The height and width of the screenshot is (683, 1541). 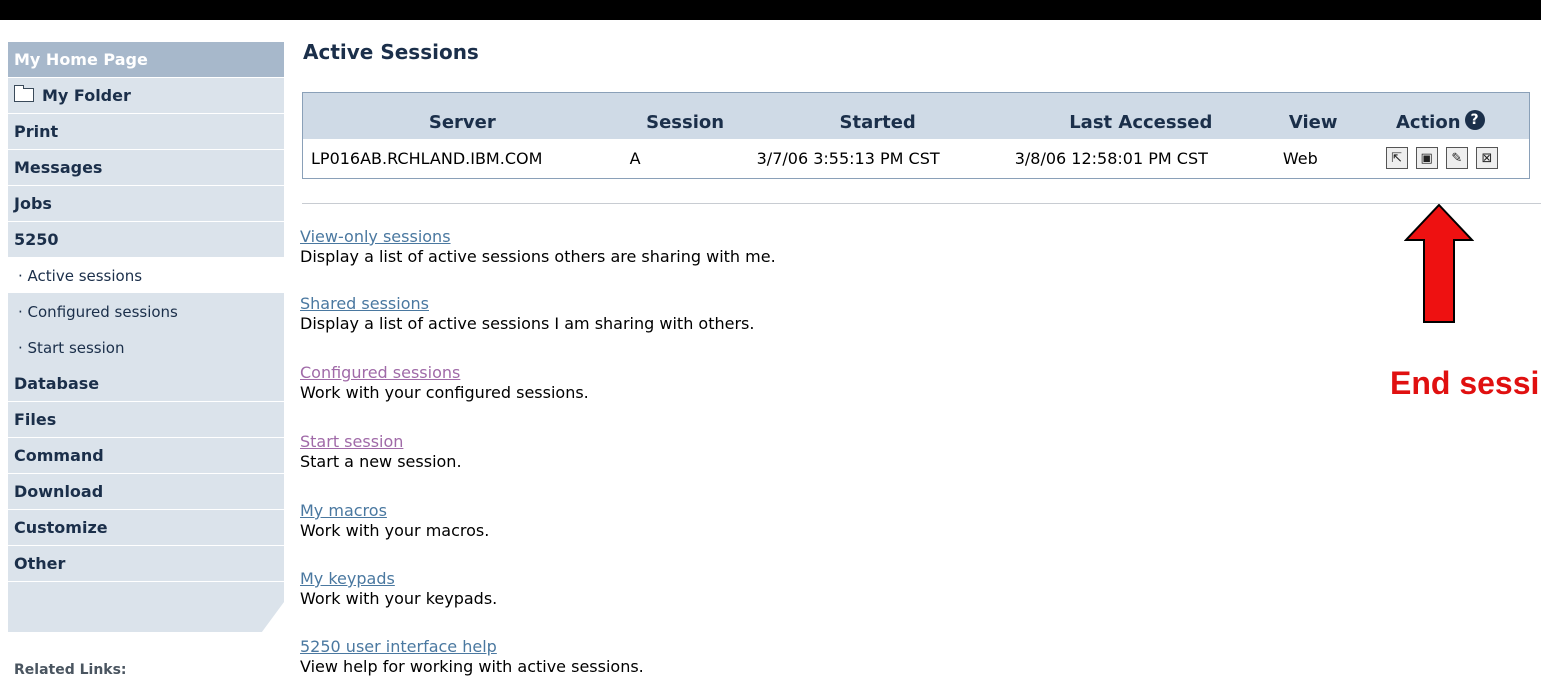 I want to click on column-header-action-label: Action, so click(x=1428, y=122).